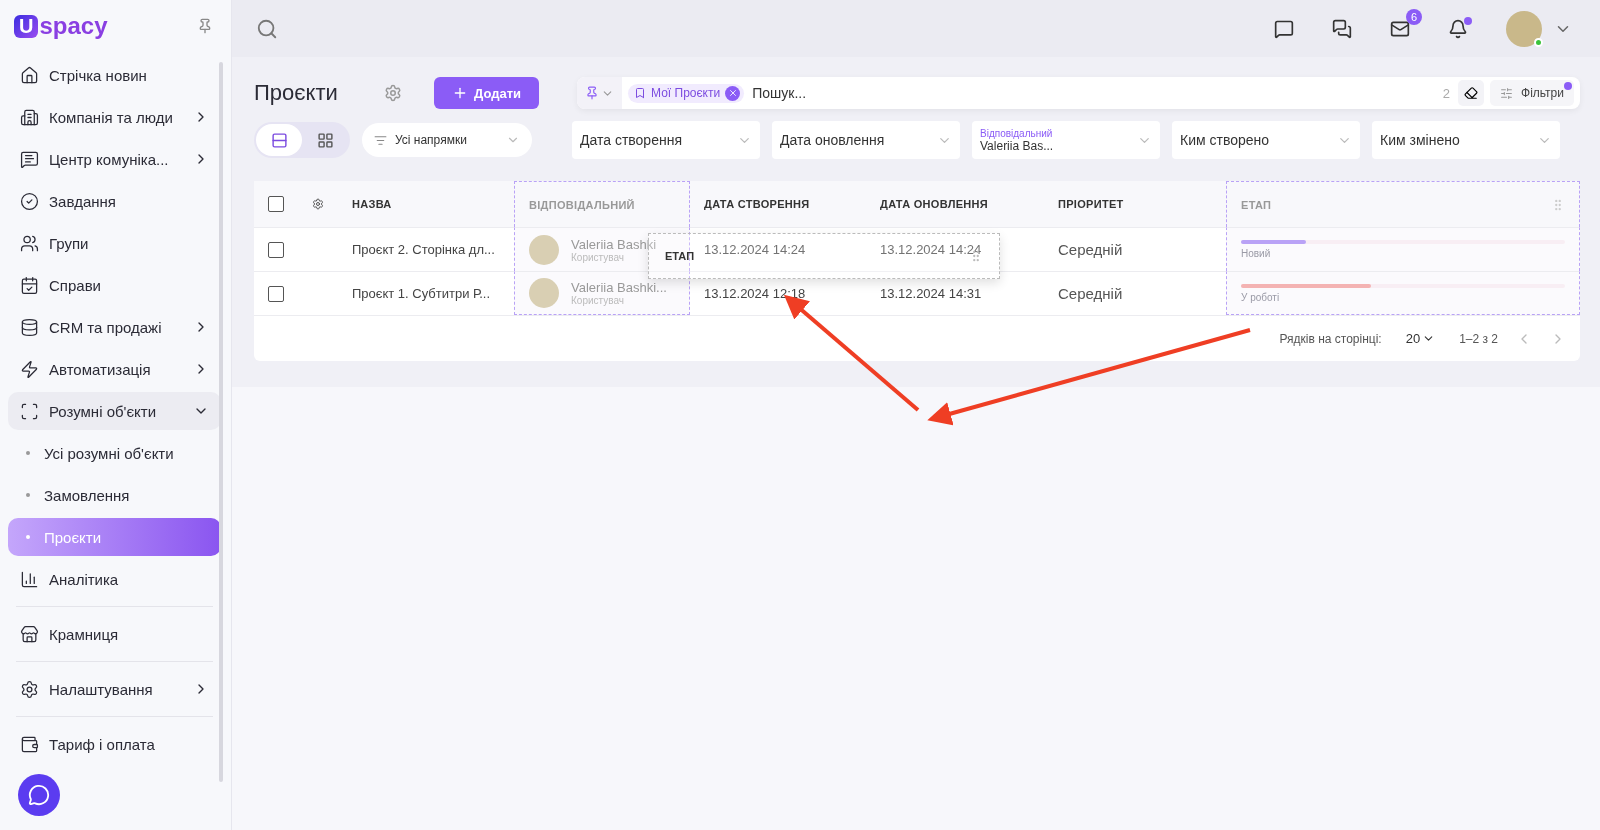  Describe the element at coordinates (1420, 140) in the screenshot. I see `select-label: Ким змінено` at that location.